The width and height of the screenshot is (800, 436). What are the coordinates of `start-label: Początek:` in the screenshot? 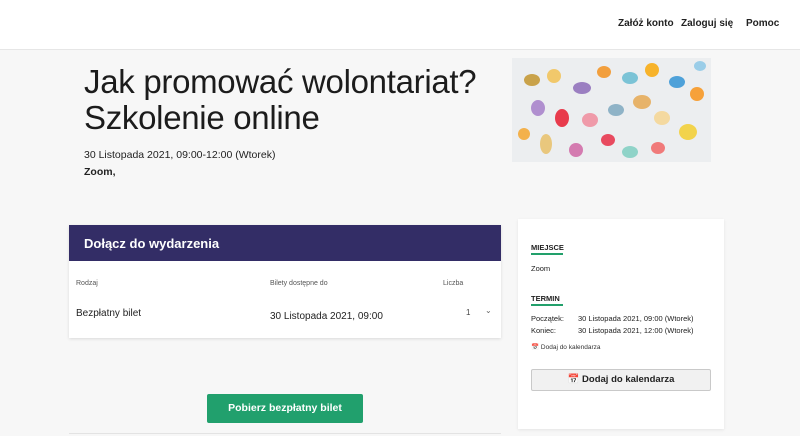 It's located at (547, 318).